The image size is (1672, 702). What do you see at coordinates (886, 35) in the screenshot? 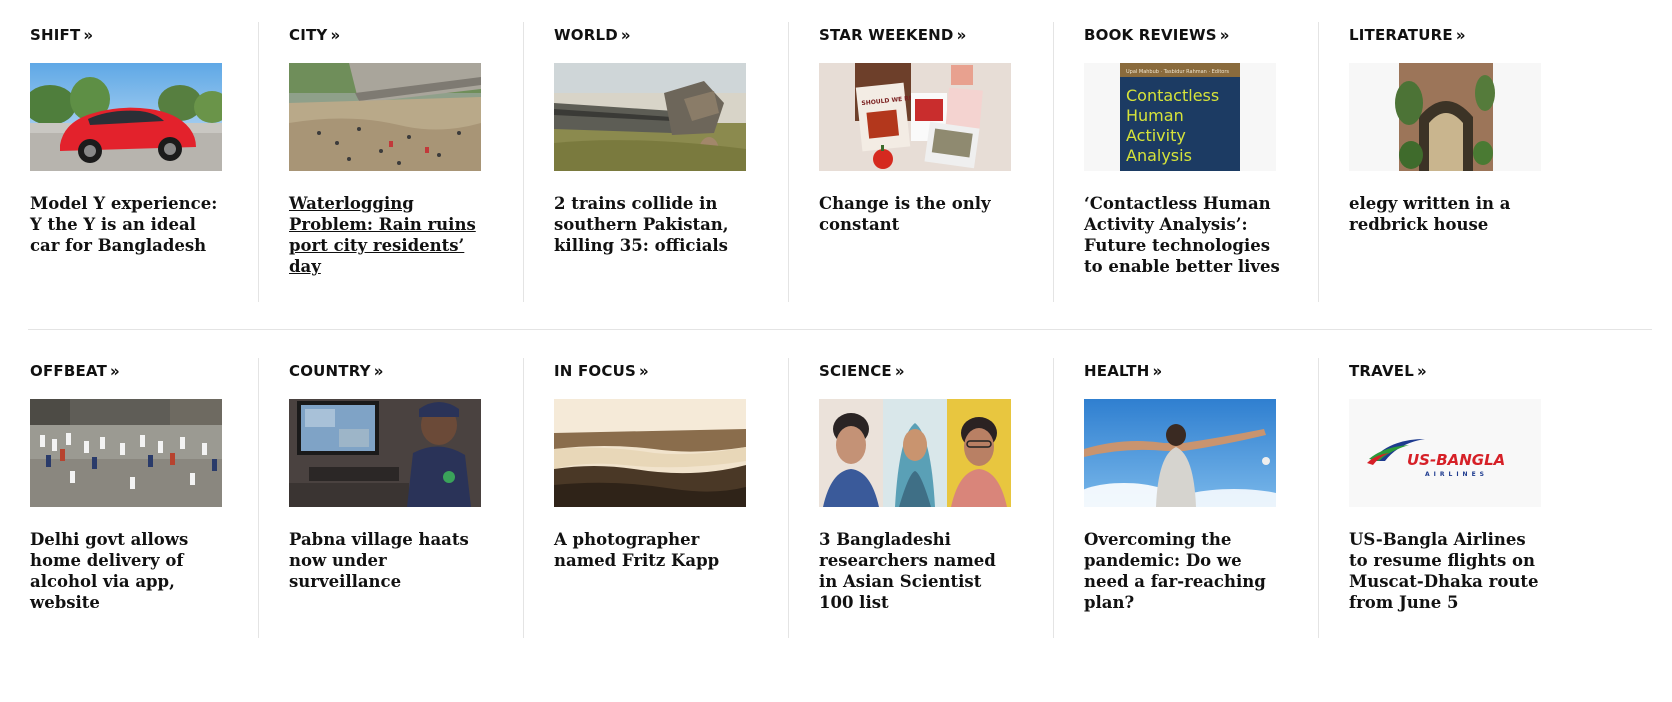
I see `section-label-star-weekend: STAR WEEKEND` at bounding box center [886, 35].